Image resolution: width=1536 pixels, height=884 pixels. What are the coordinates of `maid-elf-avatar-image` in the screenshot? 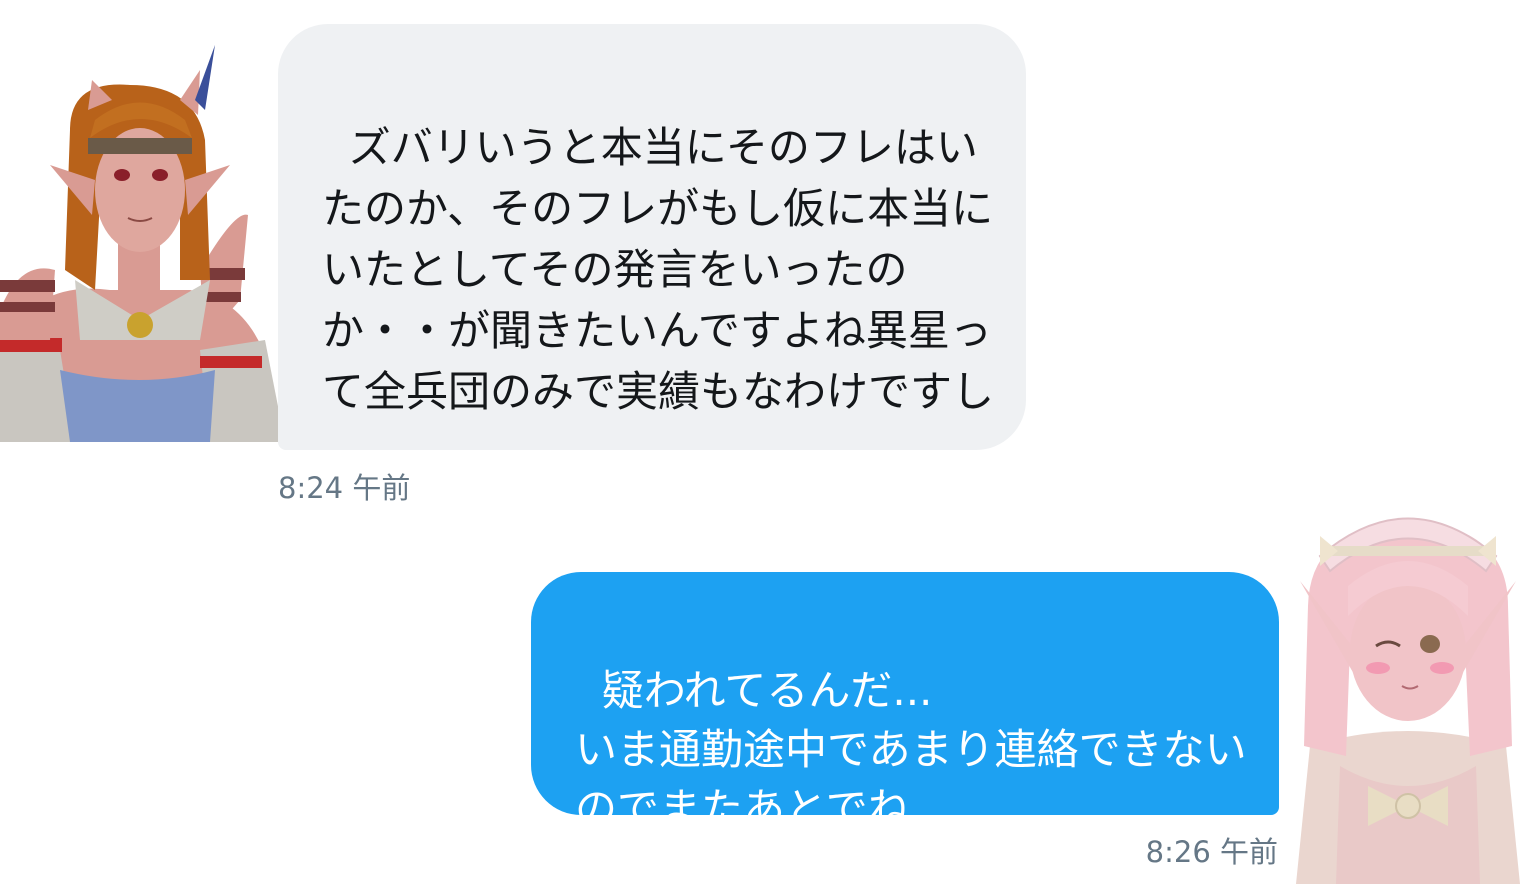 It's located at (1408, 700).